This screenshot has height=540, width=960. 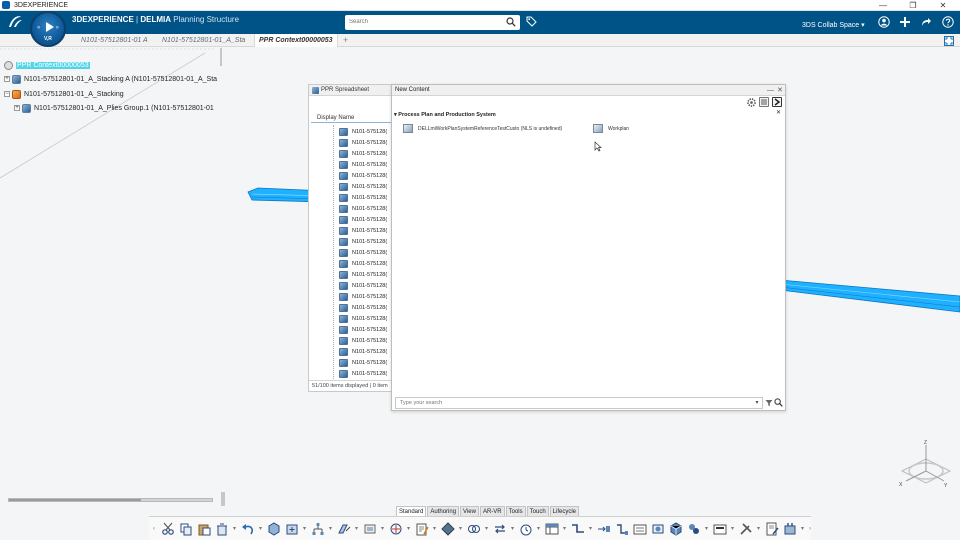 I want to click on close-button: ✕, so click(x=943, y=5).